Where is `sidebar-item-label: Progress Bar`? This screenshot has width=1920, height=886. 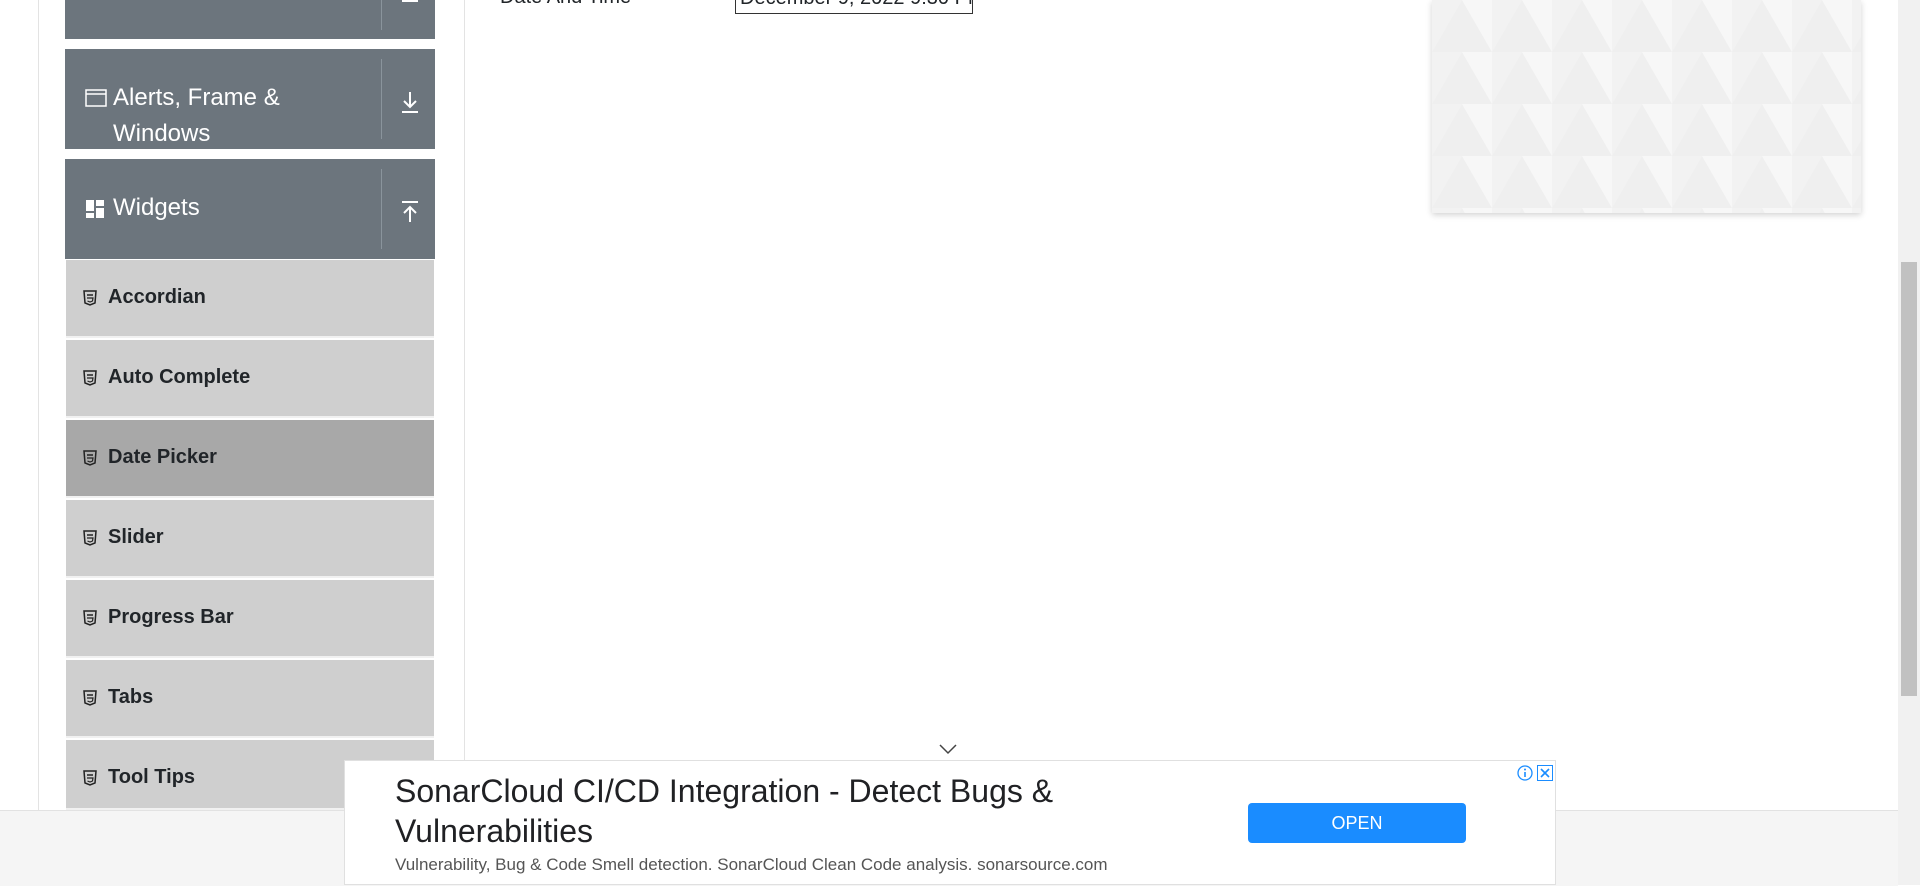 sidebar-item-label: Progress Bar is located at coordinates (171, 617).